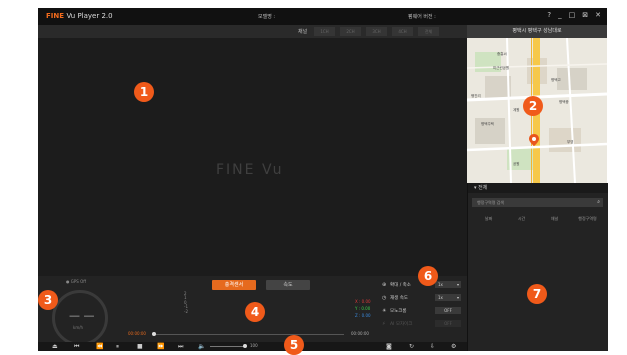 This screenshot has width=627, height=355. What do you see at coordinates (398, 311) in the screenshot?
I see `monochrome-label: 모노크롬` at bounding box center [398, 311].